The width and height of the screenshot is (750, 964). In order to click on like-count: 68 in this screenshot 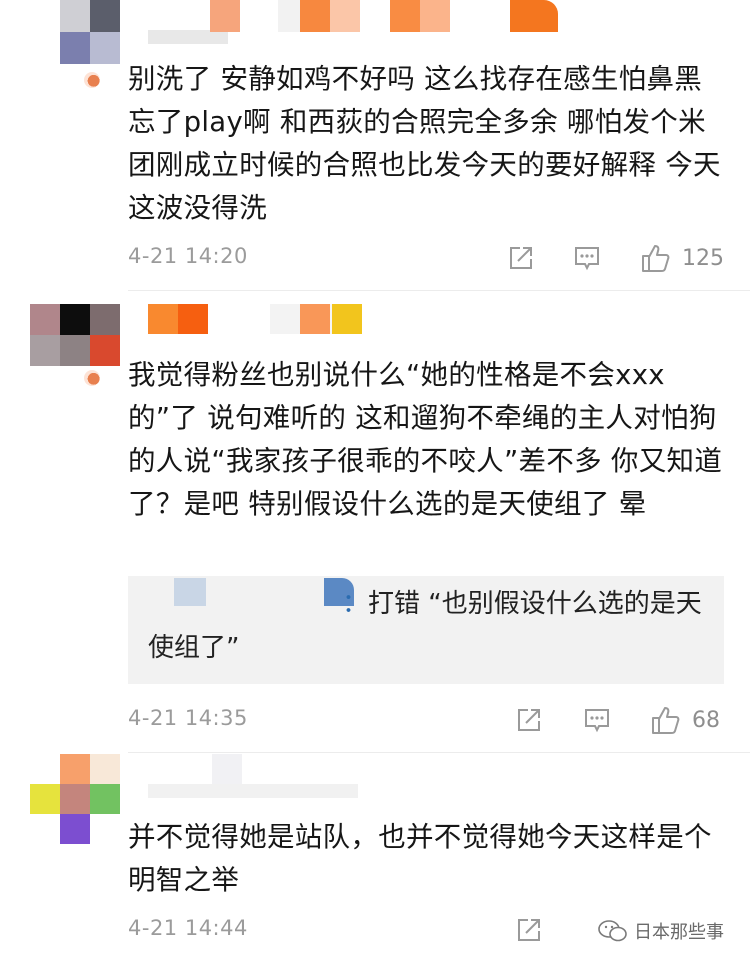, I will do `click(706, 720)`.